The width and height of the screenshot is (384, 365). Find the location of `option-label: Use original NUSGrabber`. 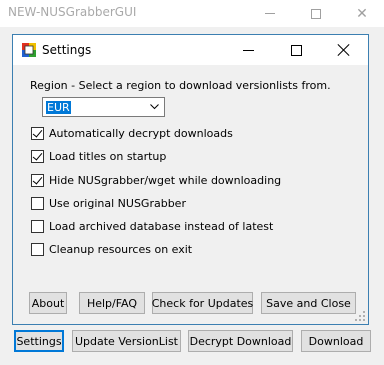

option-label: Use original NUSGrabber is located at coordinates (117, 203).